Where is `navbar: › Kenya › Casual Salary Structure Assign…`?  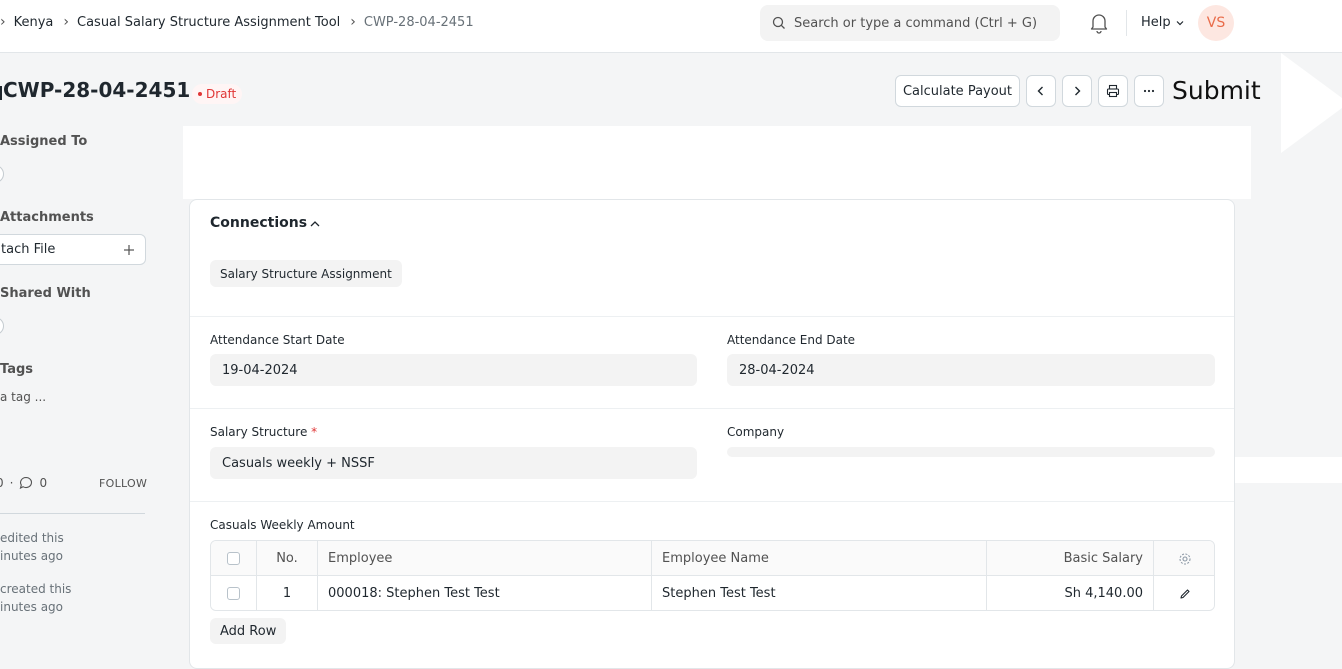 navbar: › Kenya › Casual Salary Structure Assign… is located at coordinates (671, 26).